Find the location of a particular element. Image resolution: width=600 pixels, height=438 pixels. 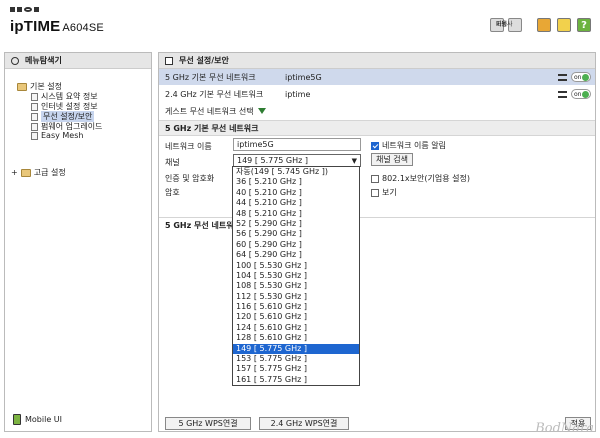

network-name-label: 네트워크 이름 is located at coordinates (188, 146).